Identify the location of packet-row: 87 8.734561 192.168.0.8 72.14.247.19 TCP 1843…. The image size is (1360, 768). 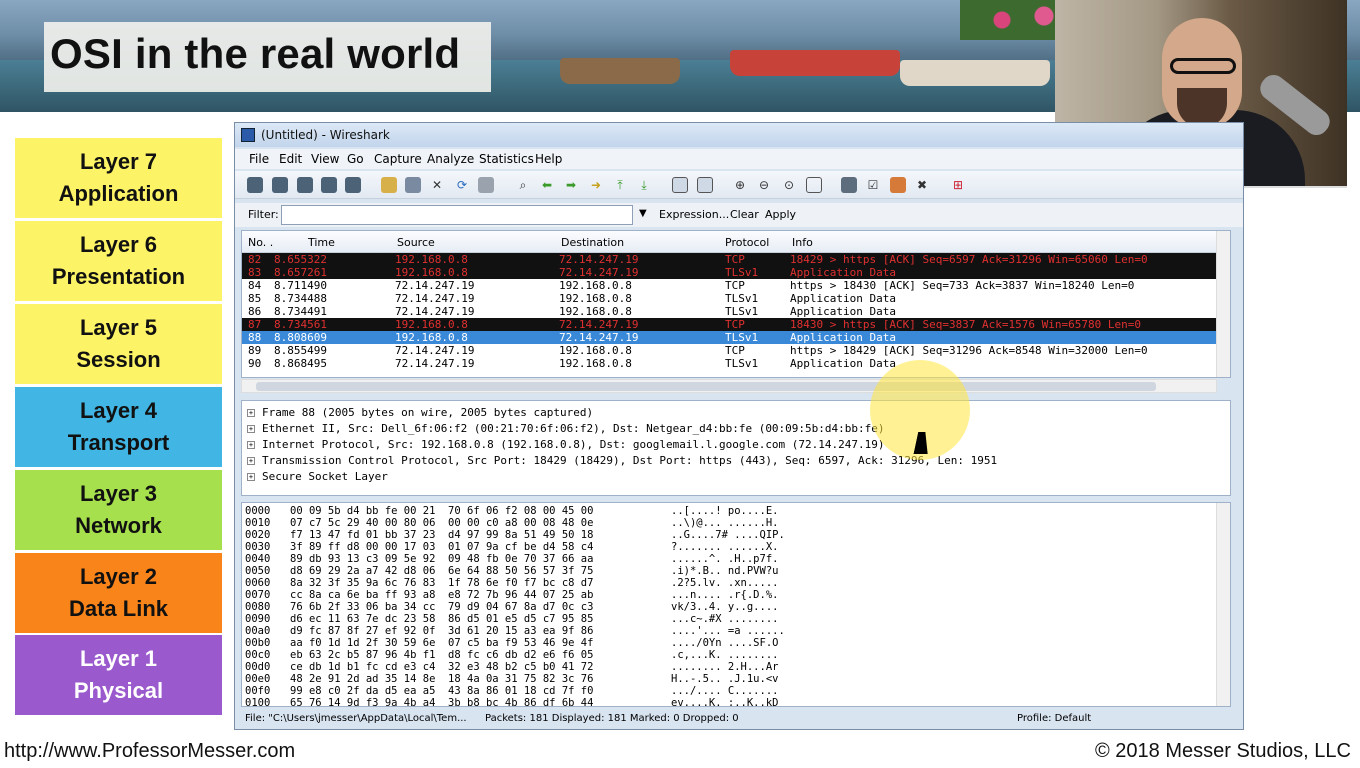
(729, 324).